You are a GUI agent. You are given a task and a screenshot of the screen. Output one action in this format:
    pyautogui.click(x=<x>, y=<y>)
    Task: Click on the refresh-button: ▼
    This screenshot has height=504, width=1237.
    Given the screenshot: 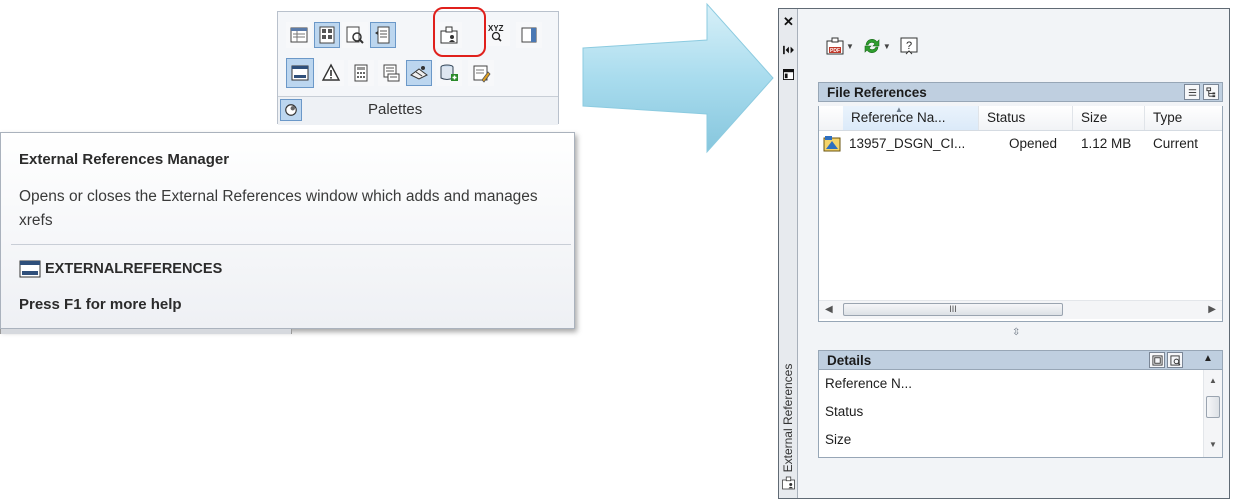 What is the action you would take?
    pyautogui.click(x=878, y=46)
    